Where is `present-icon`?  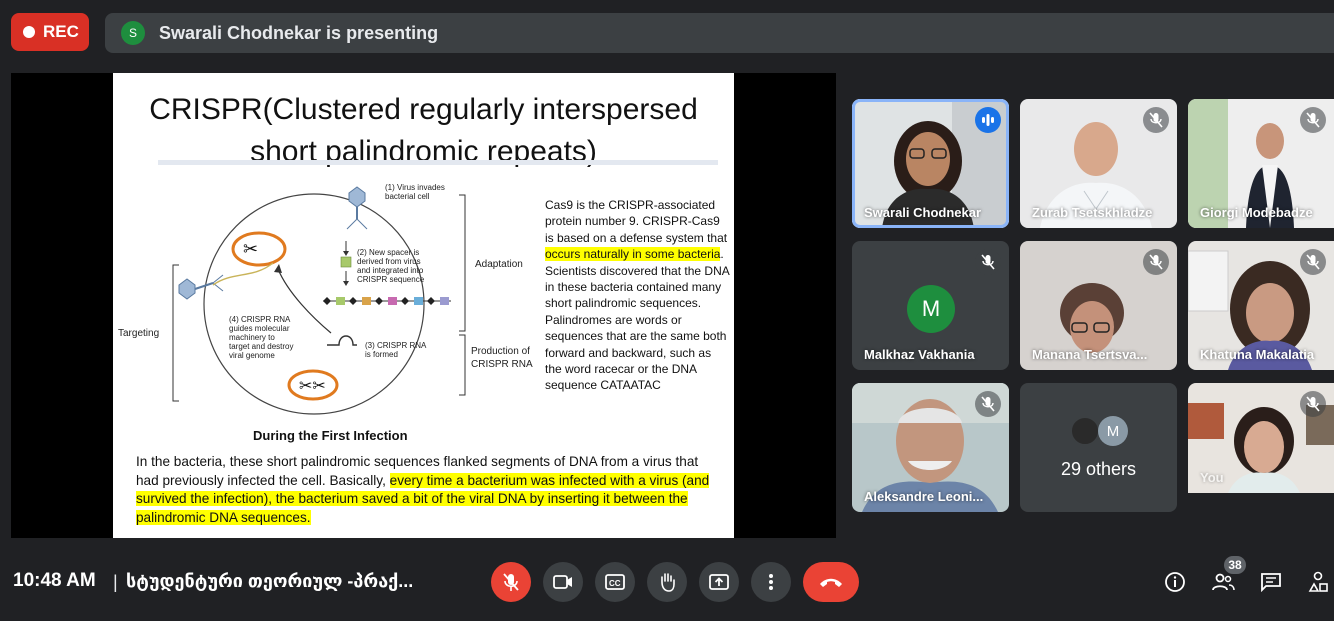 present-icon is located at coordinates (719, 582).